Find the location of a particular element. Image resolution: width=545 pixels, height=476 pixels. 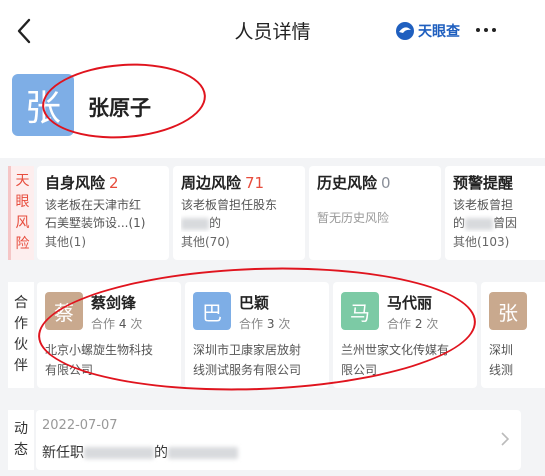

partner-cooperation-count: 合作 3 次 is located at coordinates (265, 324).